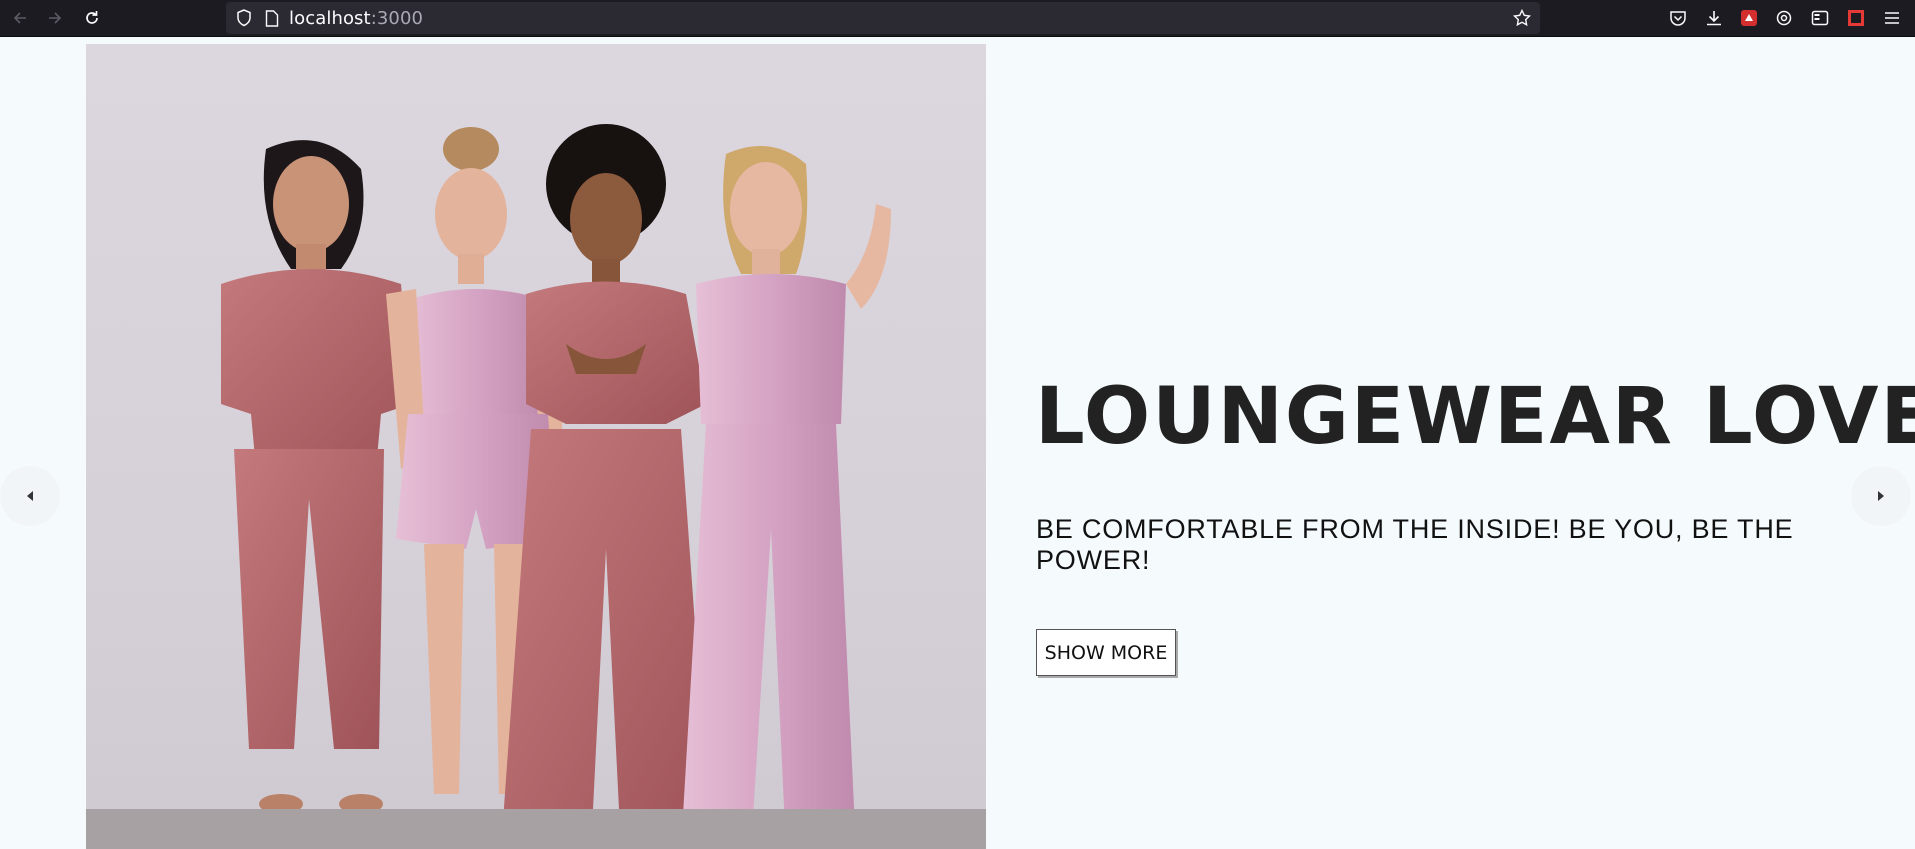 The height and width of the screenshot is (849, 1915). Describe the element at coordinates (55, 18) in the screenshot. I see `forward-icon` at that location.